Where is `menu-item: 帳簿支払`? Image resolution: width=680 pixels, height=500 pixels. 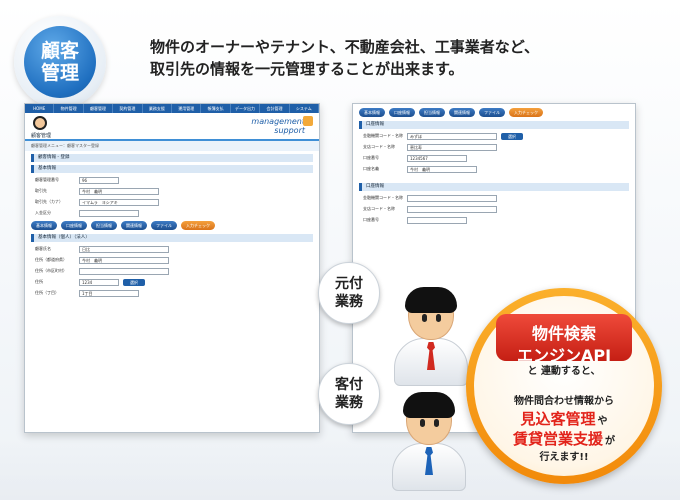
menu-item: 帳簿支払 is located at coordinates (216, 108).